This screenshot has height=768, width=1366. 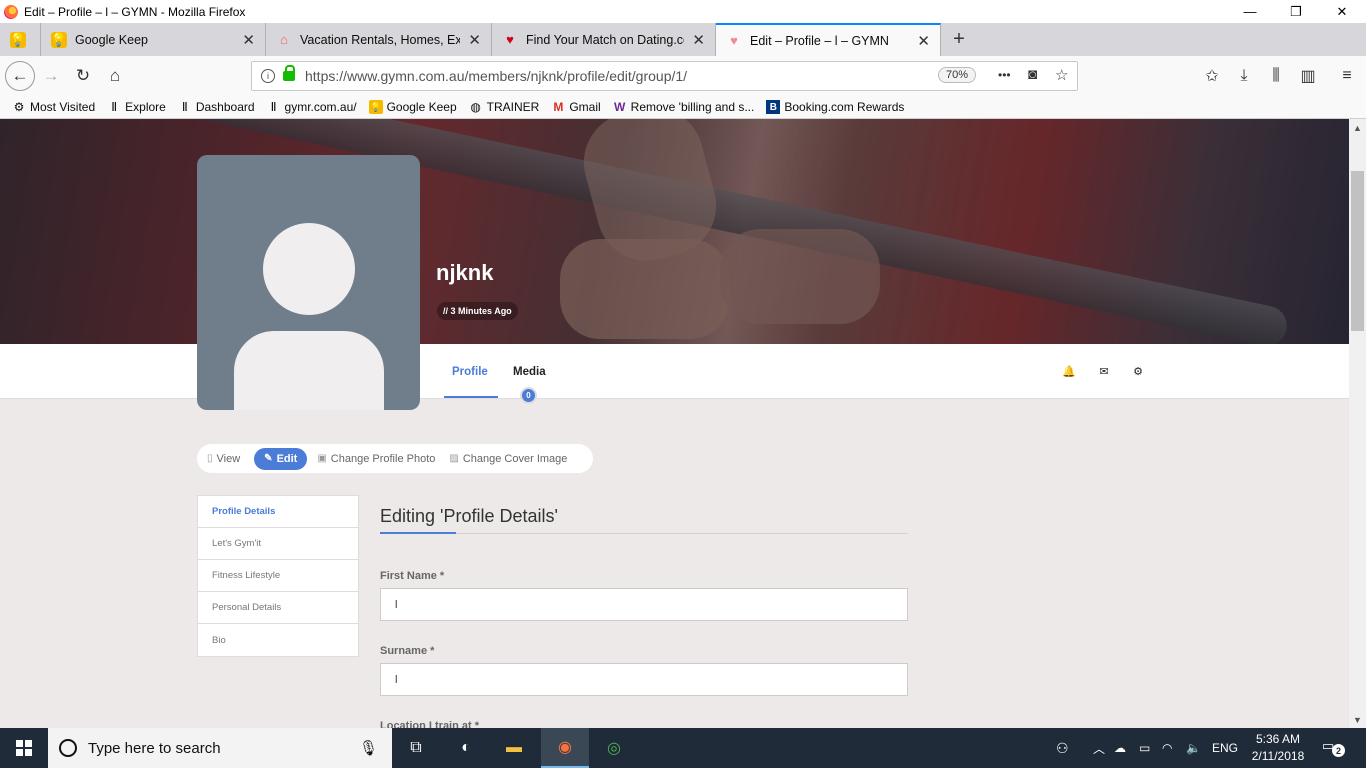 I want to click on last-active-badge: // 3 Minutes Ago, so click(x=477, y=311).